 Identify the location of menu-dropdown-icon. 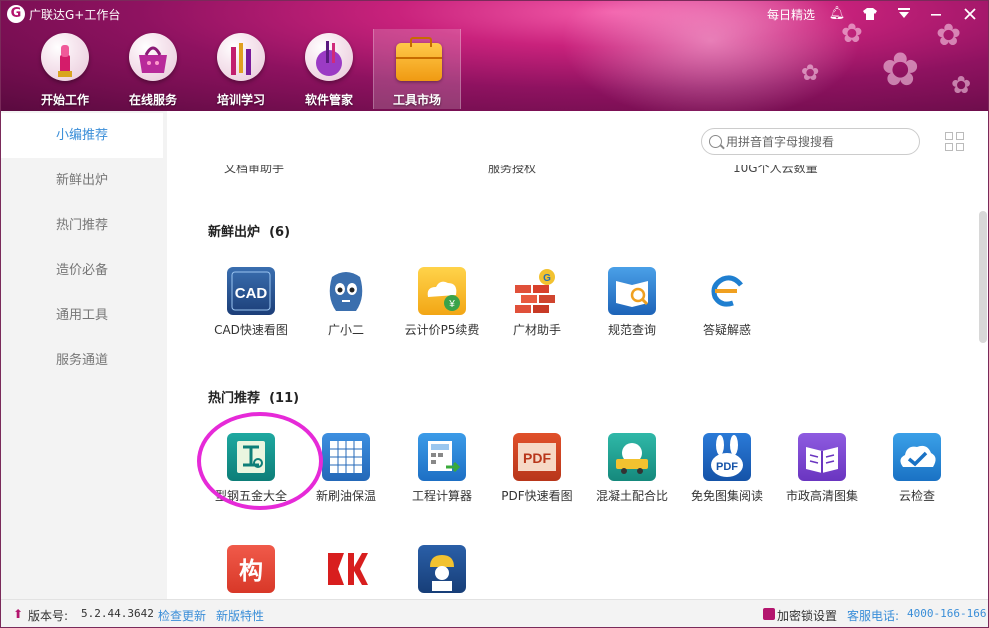
(904, 14).